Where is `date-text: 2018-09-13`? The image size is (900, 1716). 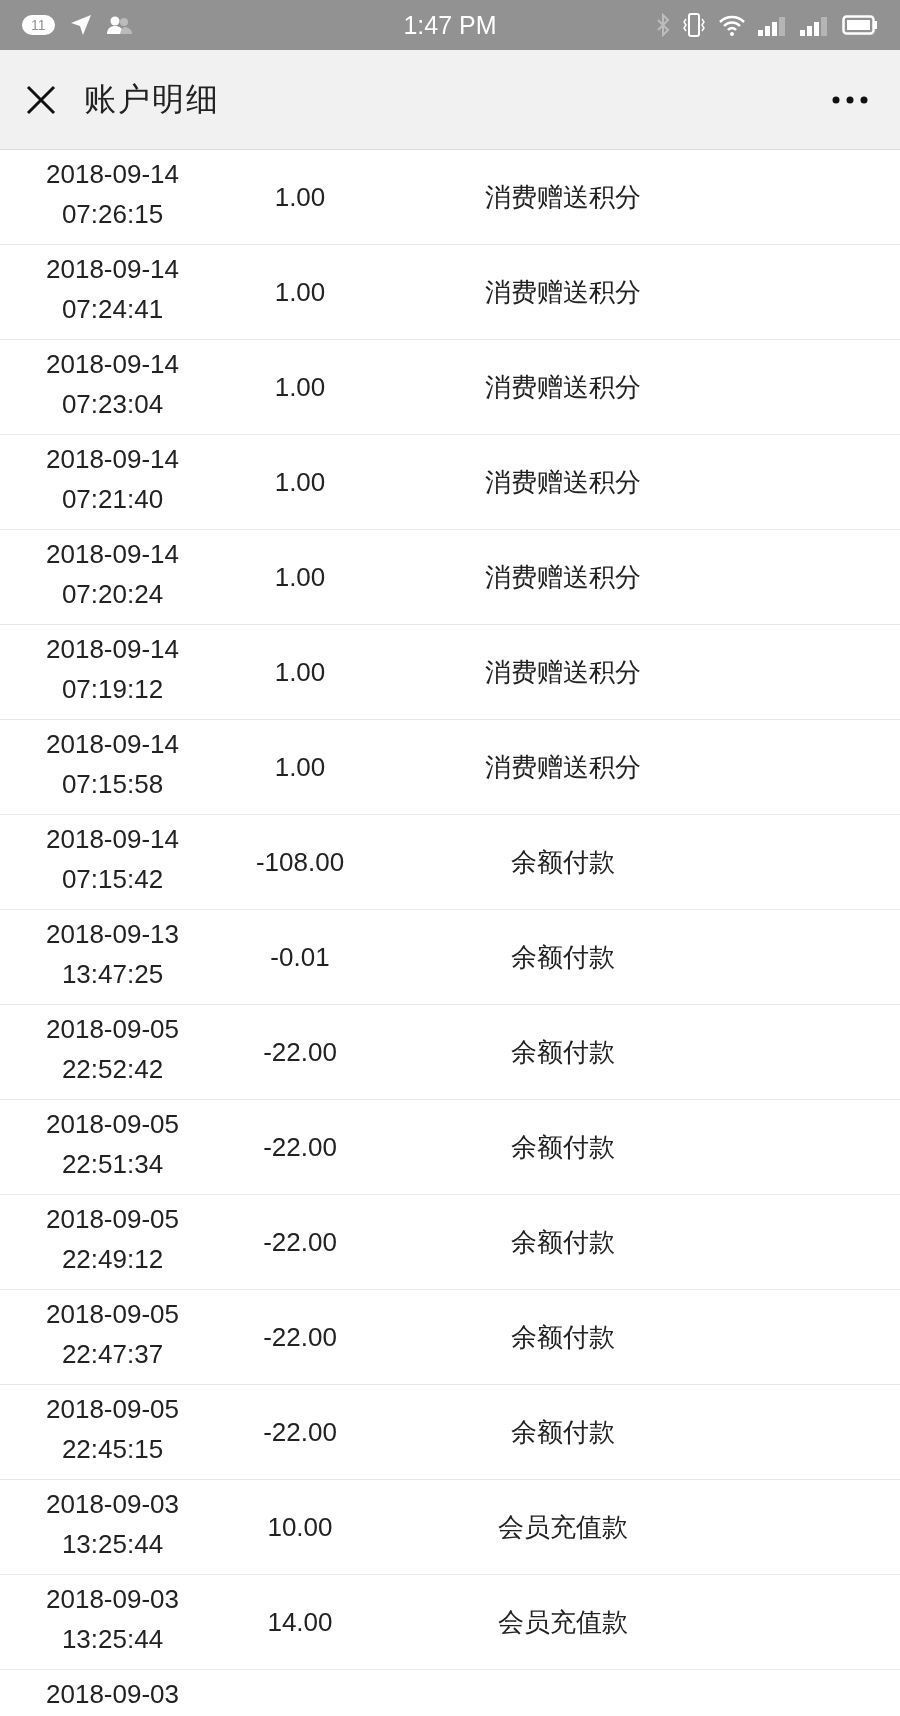 date-text: 2018-09-13 is located at coordinates (112, 934).